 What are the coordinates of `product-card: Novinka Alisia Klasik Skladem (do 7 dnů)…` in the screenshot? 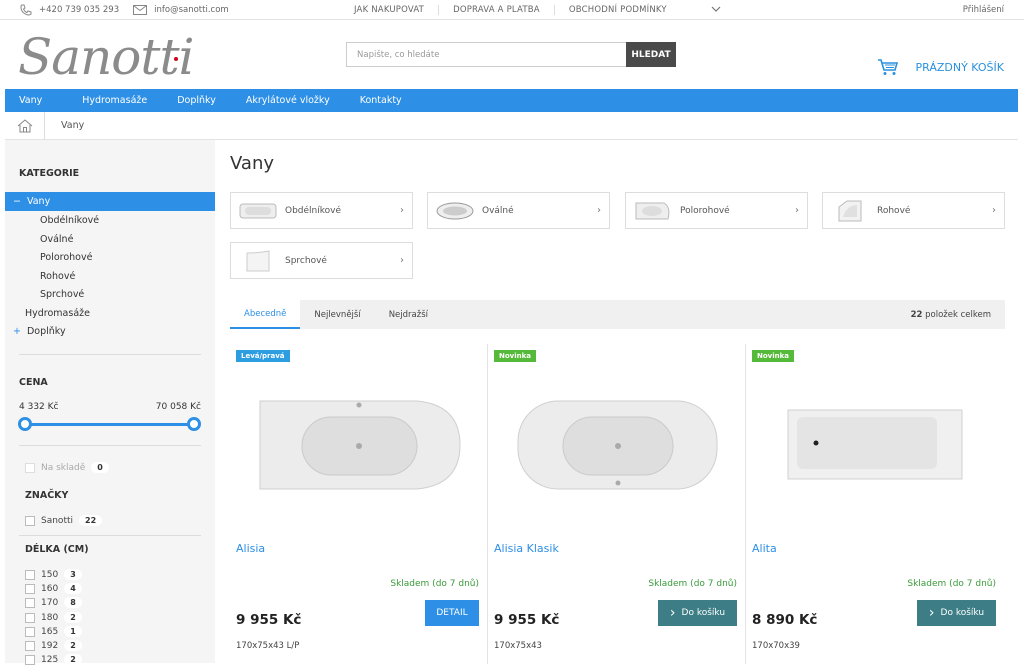 It's located at (617, 504).